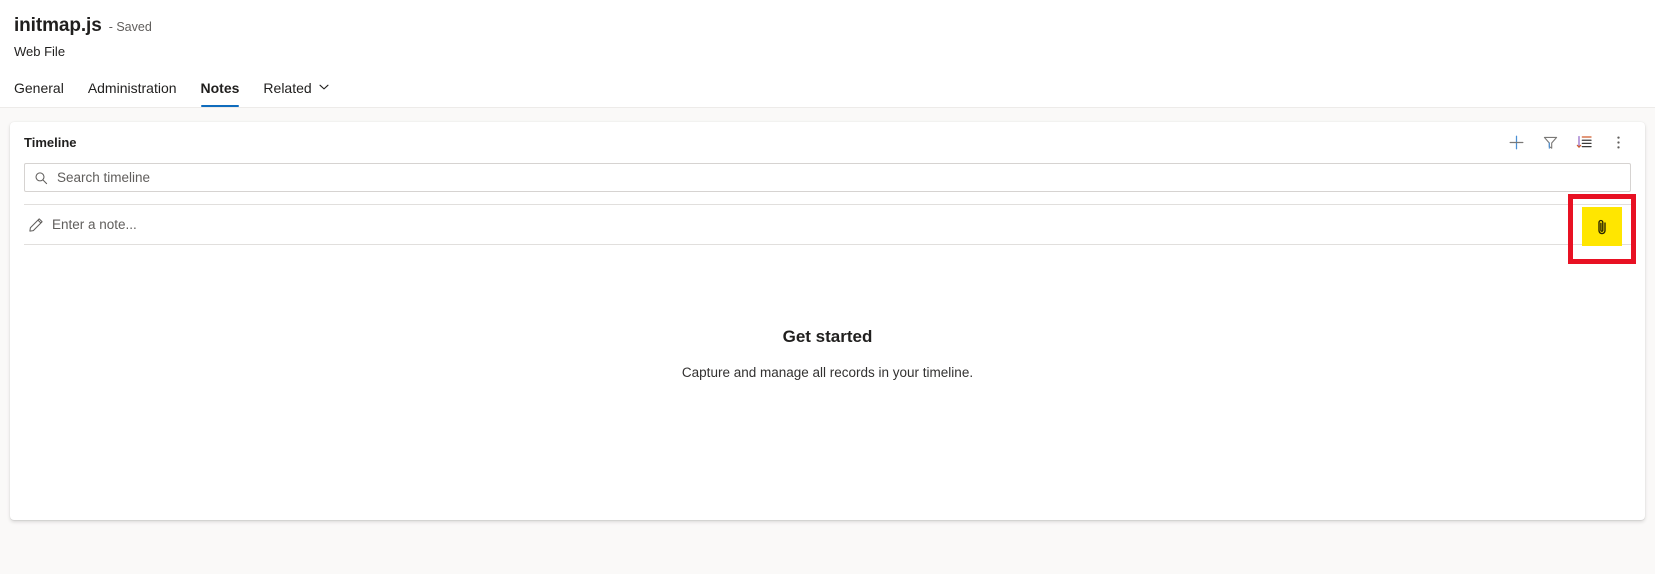 This screenshot has width=1655, height=574. I want to click on more-vertical-icon, so click(1618, 142).